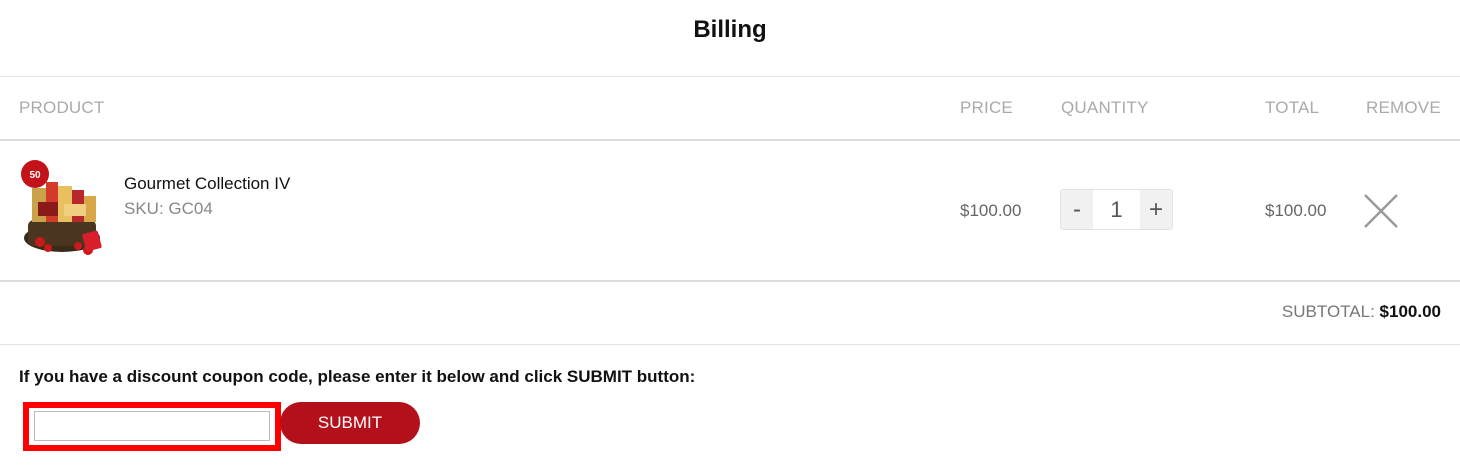  What do you see at coordinates (1105, 107) in the screenshot?
I see `header-quantity: QUANTITY` at bounding box center [1105, 107].